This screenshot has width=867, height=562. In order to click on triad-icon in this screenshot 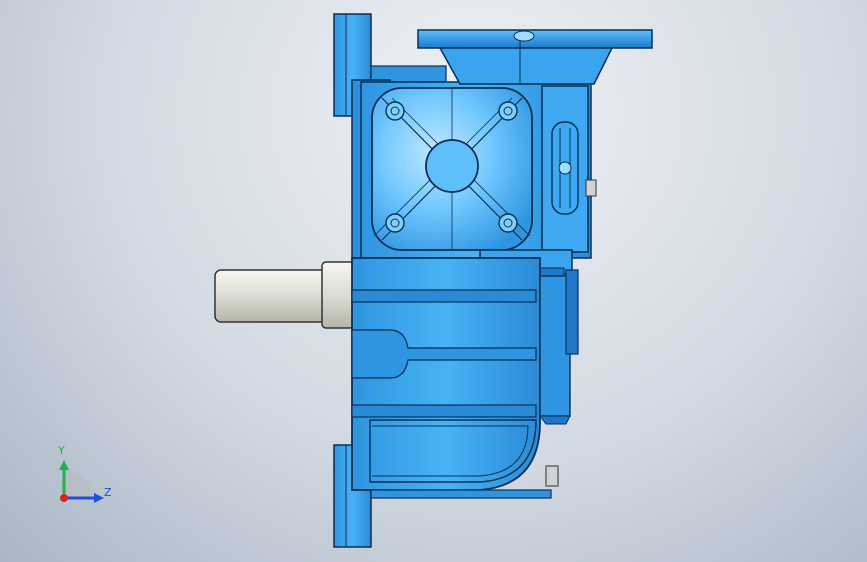, I will do `click(81, 481)`.